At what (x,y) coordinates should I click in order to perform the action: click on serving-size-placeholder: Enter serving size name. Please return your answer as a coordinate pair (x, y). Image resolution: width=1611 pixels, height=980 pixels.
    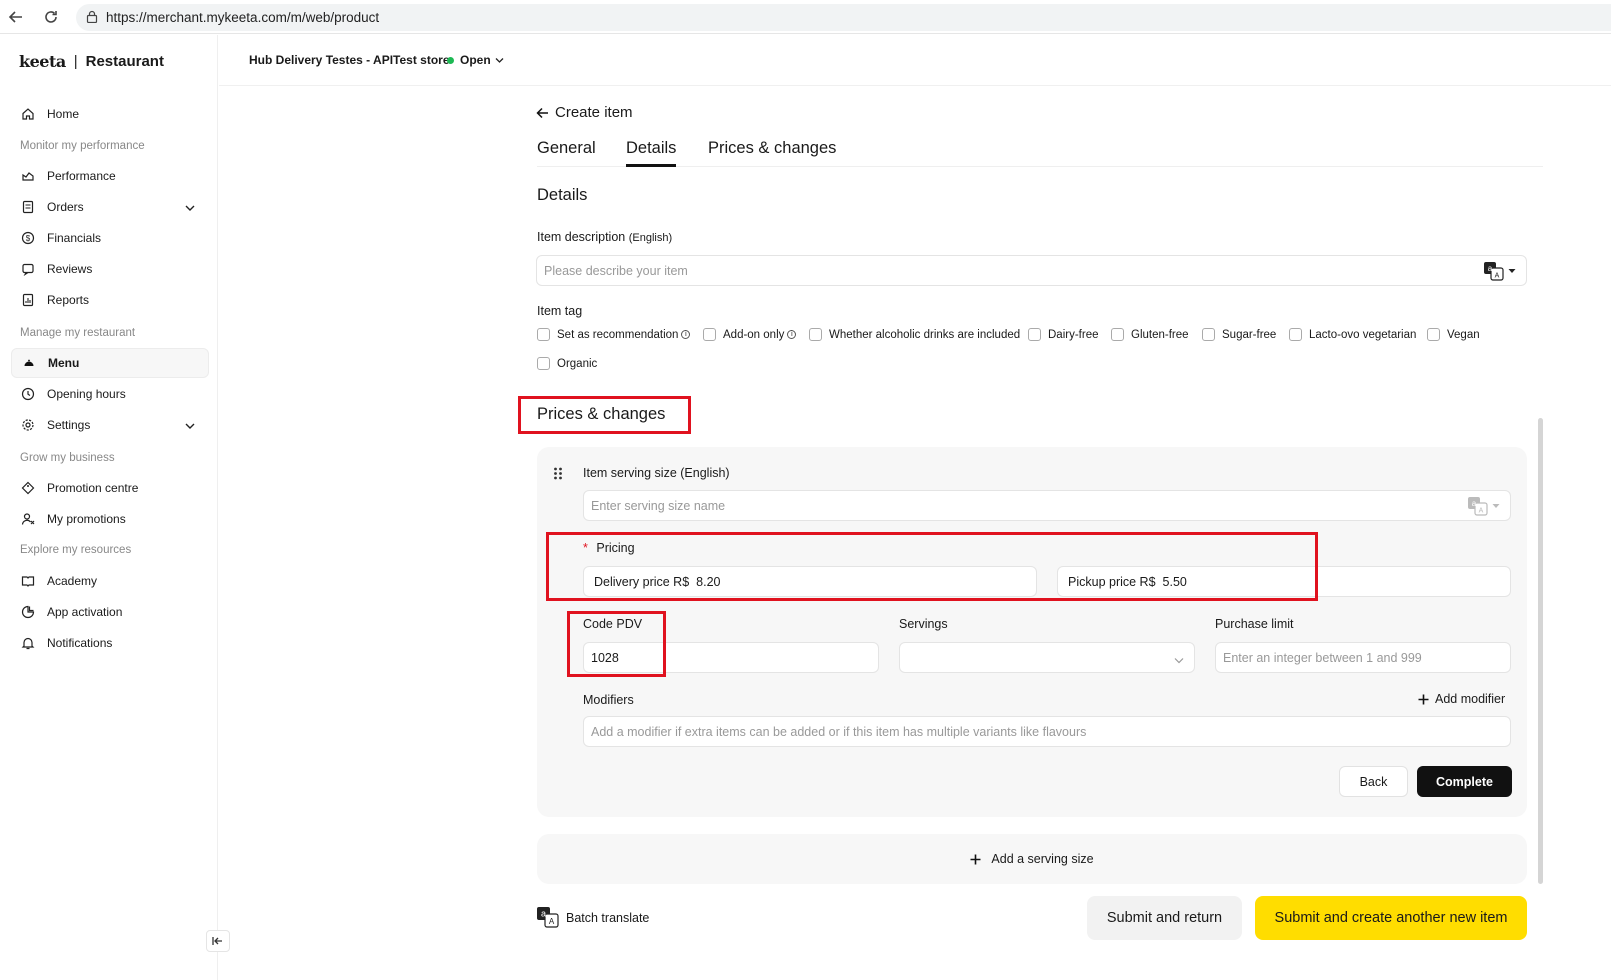
    Looking at the image, I should click on (658, 505).